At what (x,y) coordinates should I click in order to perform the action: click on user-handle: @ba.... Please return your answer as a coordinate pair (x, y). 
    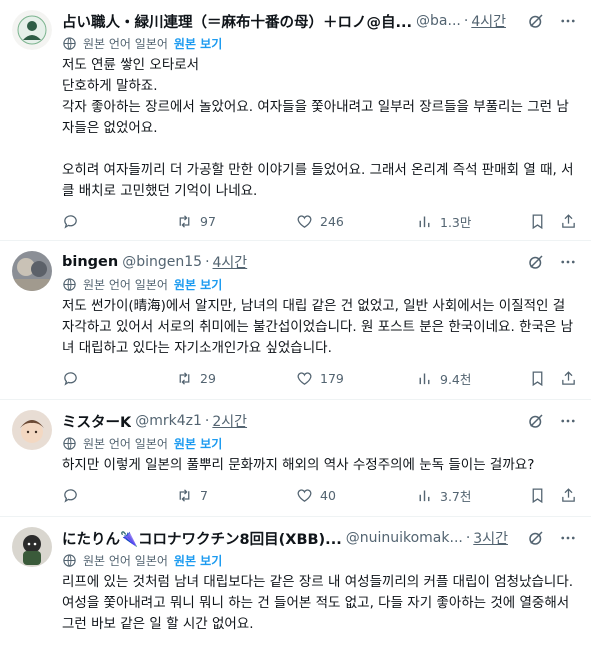
    Looking at the image, I should click on (438, 21).